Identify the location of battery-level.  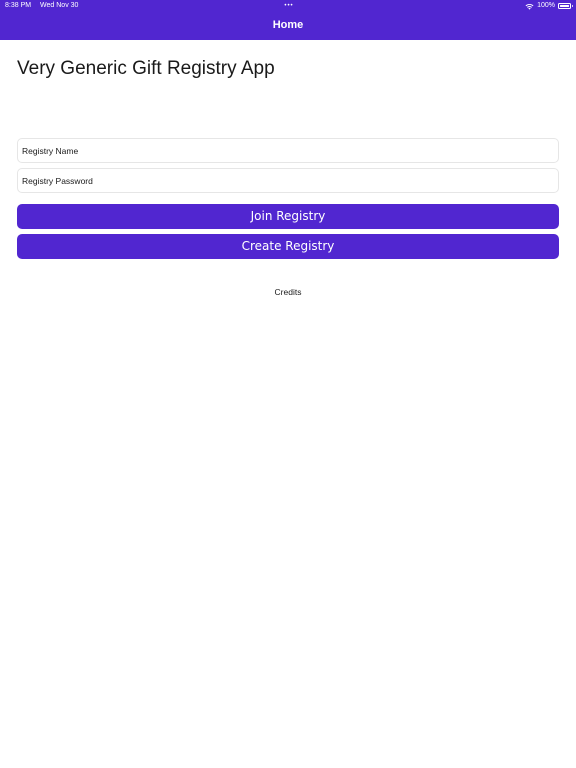
(564, 6).